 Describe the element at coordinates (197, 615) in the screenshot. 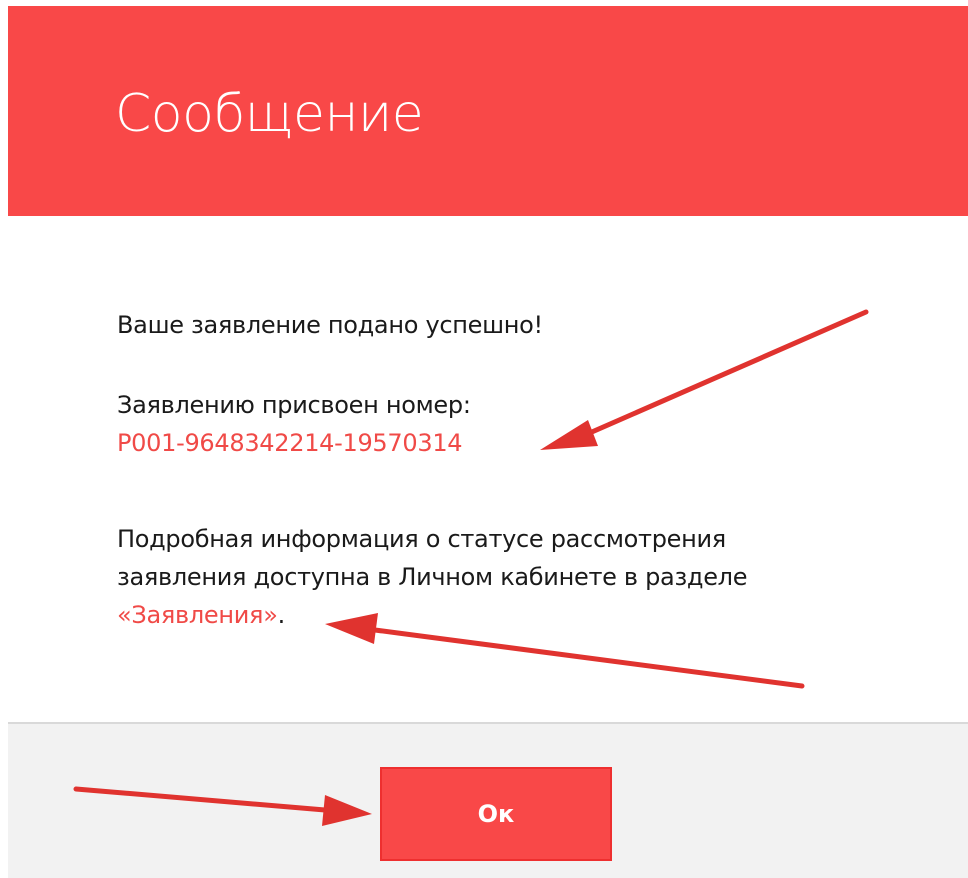

I see `applications-section-link: «Заявления»` at that location.